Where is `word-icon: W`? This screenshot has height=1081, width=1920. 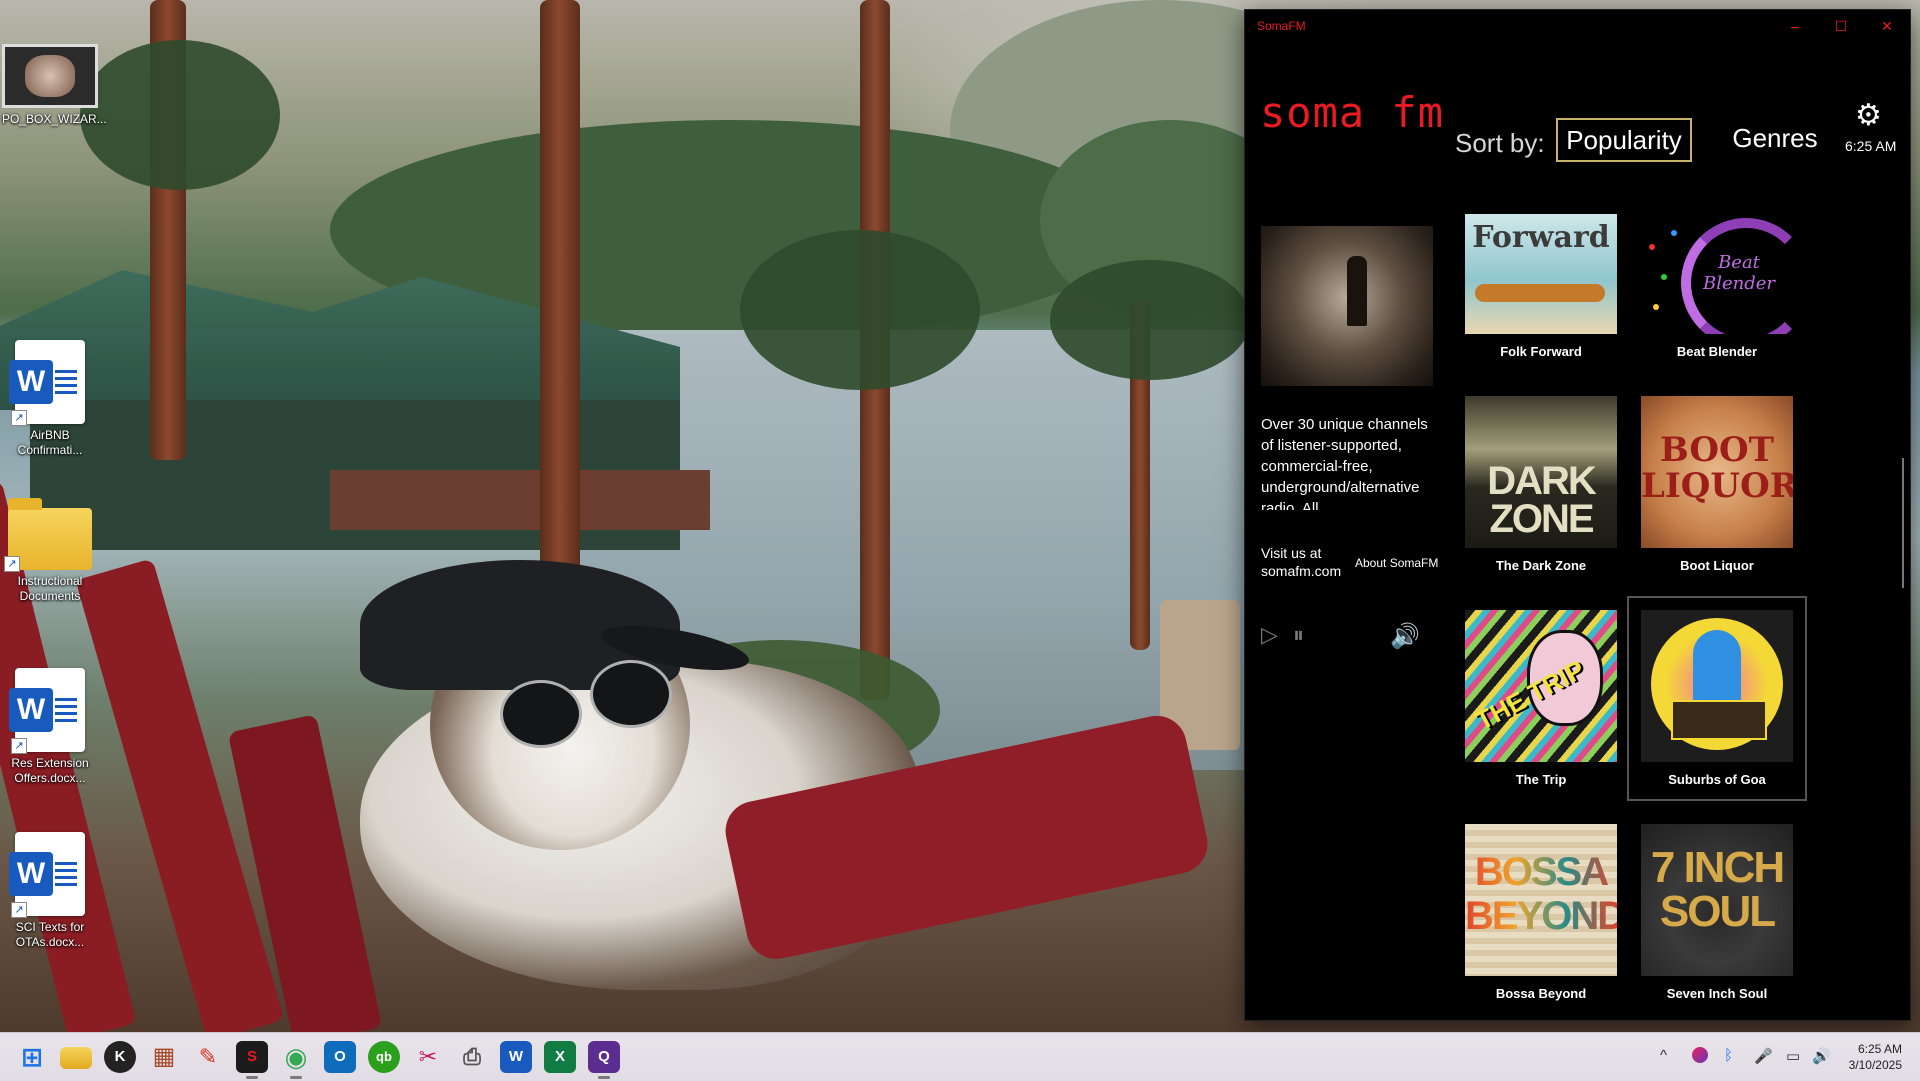
word-icon: W is located at coordinates (516, 1057).